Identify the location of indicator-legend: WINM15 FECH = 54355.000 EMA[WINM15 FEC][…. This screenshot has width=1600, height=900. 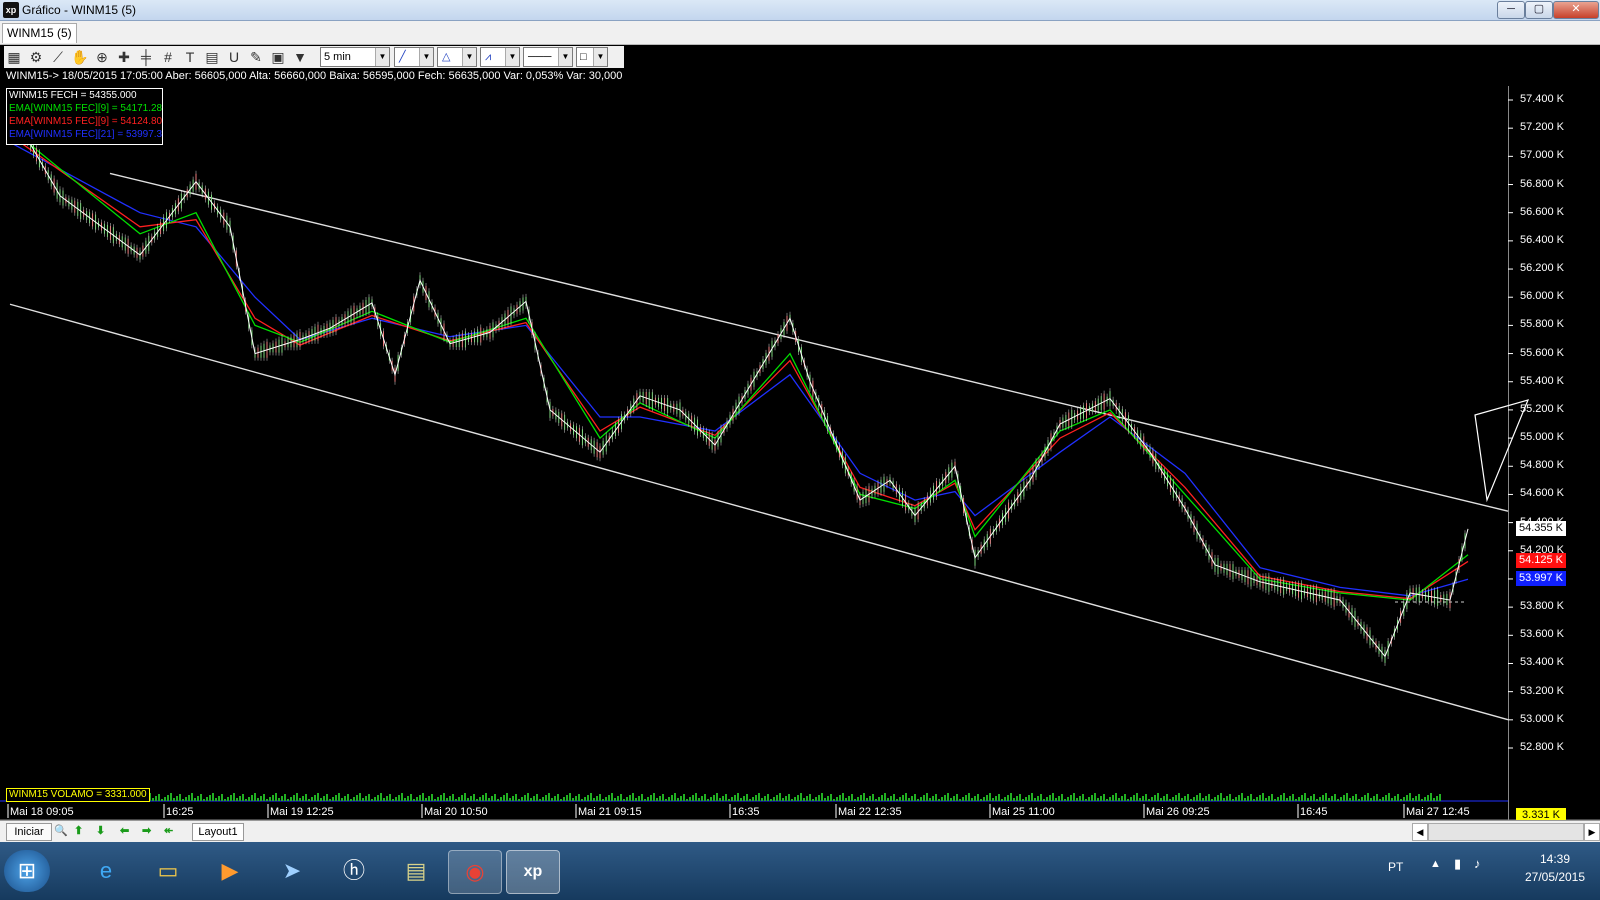
(84, 116).